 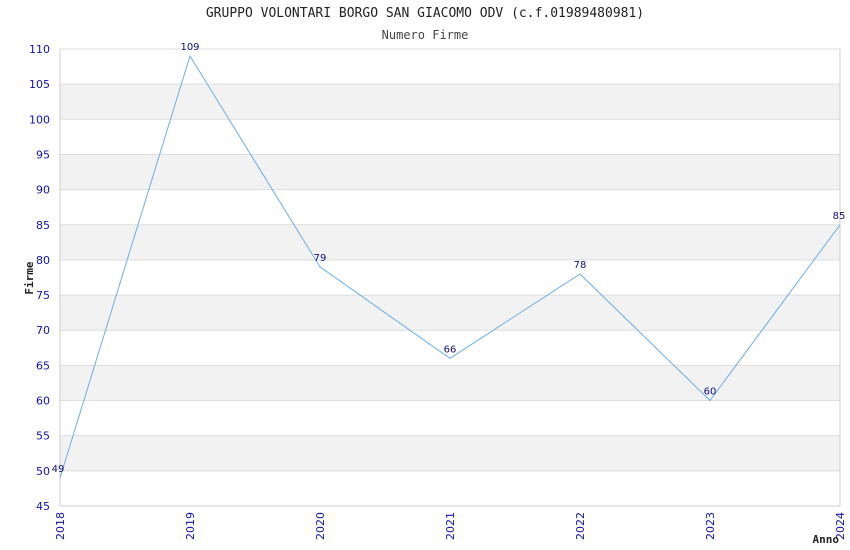 What do you see at coordinates (43, 471) in the screenshot?
I see `y-tick-label: 50` at bounding box center [43, 471].